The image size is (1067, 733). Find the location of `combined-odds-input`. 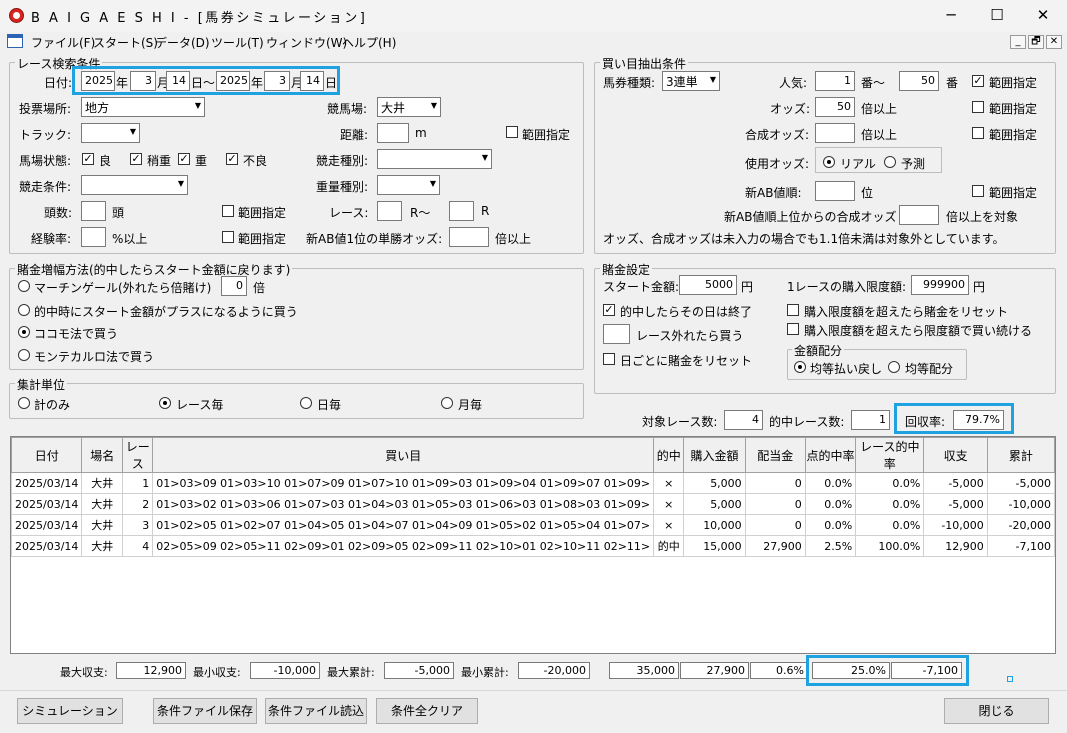

combined-odds-input is located at coordinates (835, 133).